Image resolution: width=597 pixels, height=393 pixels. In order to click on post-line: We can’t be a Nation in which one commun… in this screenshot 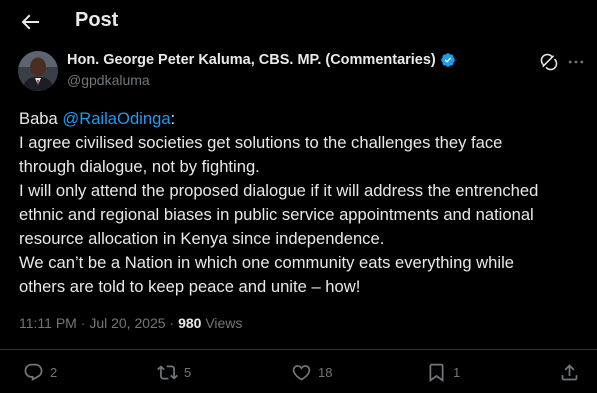, I will do `click(266, 262)`.